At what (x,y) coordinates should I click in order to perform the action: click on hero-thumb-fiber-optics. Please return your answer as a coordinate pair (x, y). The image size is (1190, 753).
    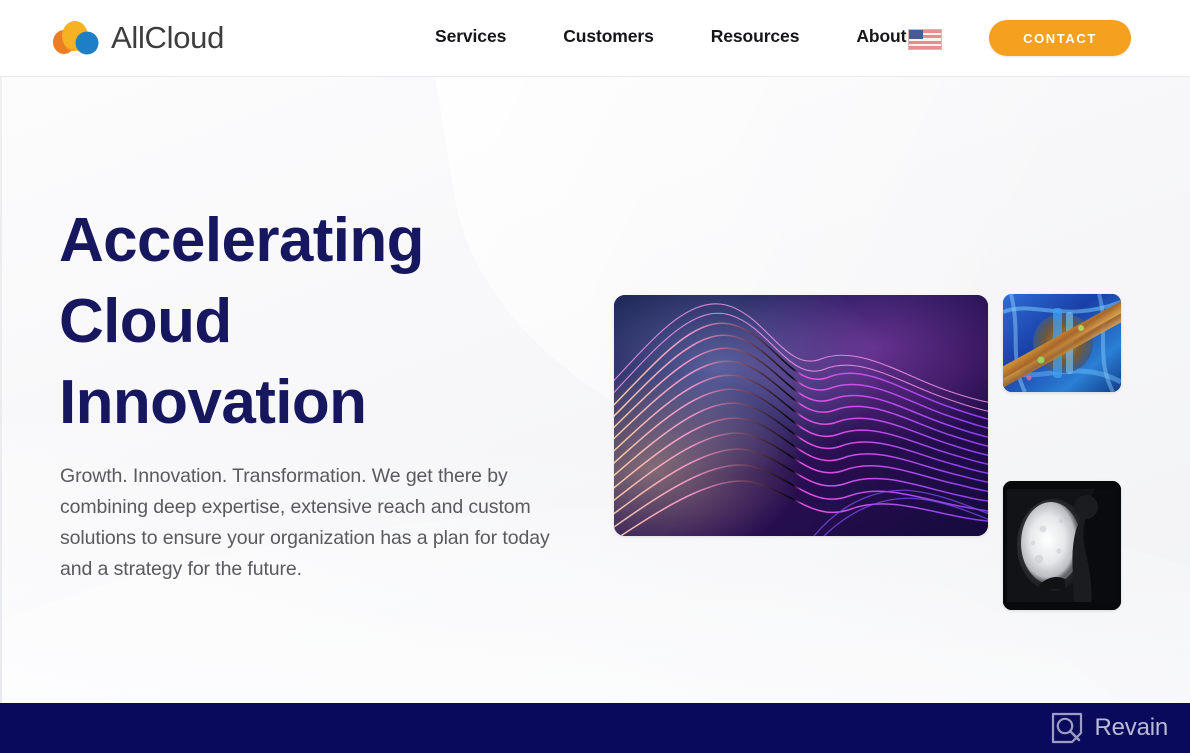
    Looking at the image, I should click on (1062, 343).